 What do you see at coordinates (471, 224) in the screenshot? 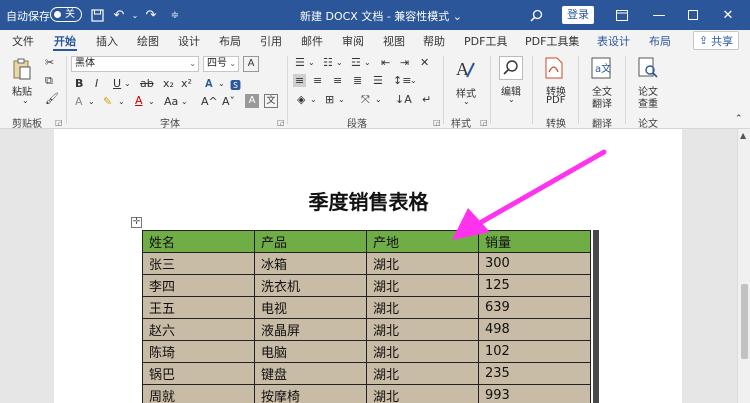
I see `annotation-arrow-head` at bounding box center [471, 224].